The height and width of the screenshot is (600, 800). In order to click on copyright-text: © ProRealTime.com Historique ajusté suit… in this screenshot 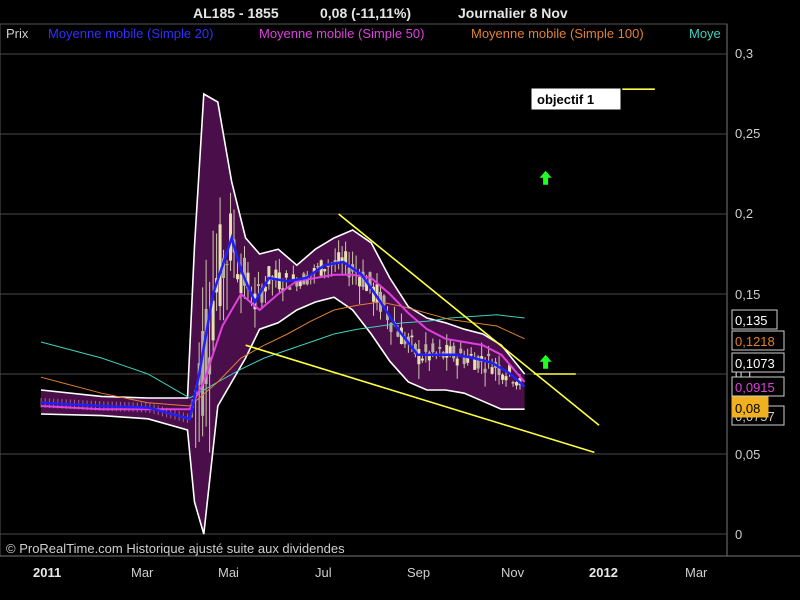, I will do `click(175, 548)`.